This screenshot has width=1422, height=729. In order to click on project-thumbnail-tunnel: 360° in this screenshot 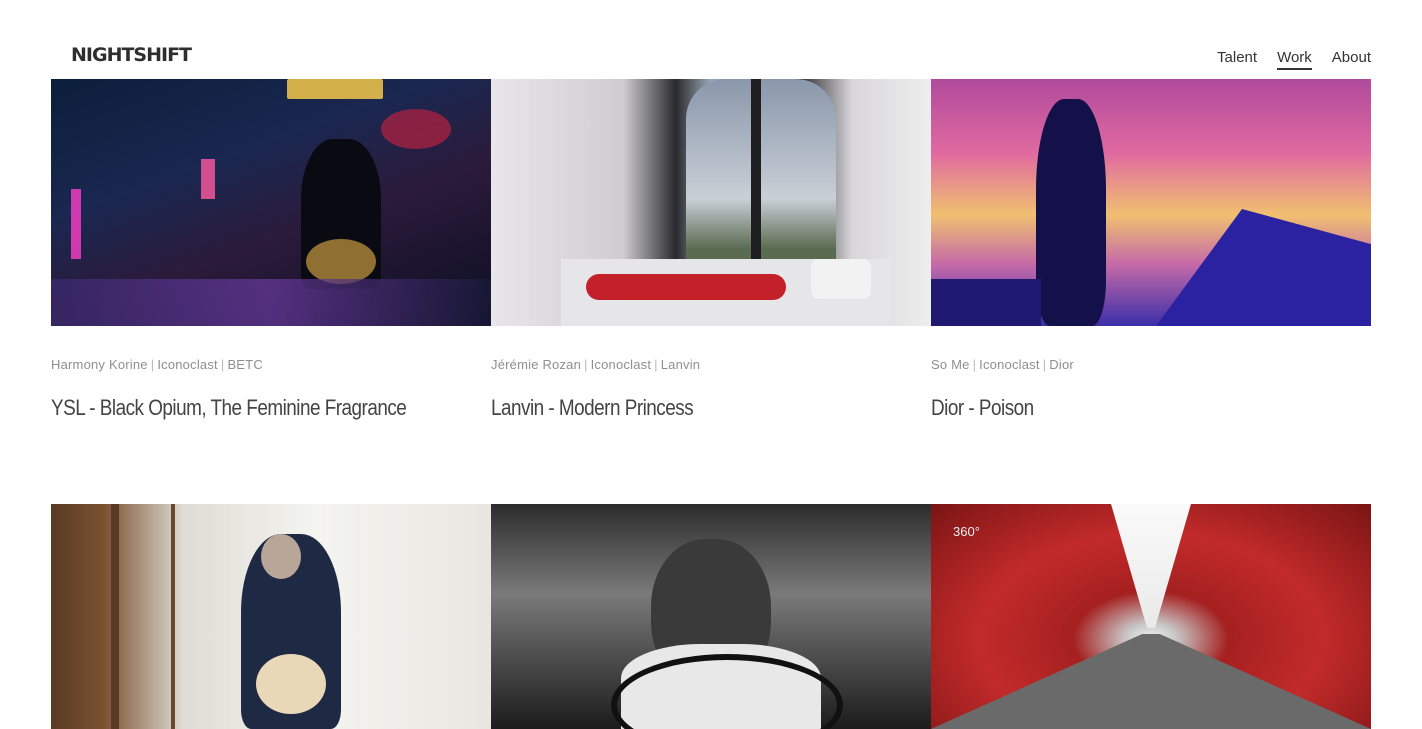, I will do `click(1151, 616)`.